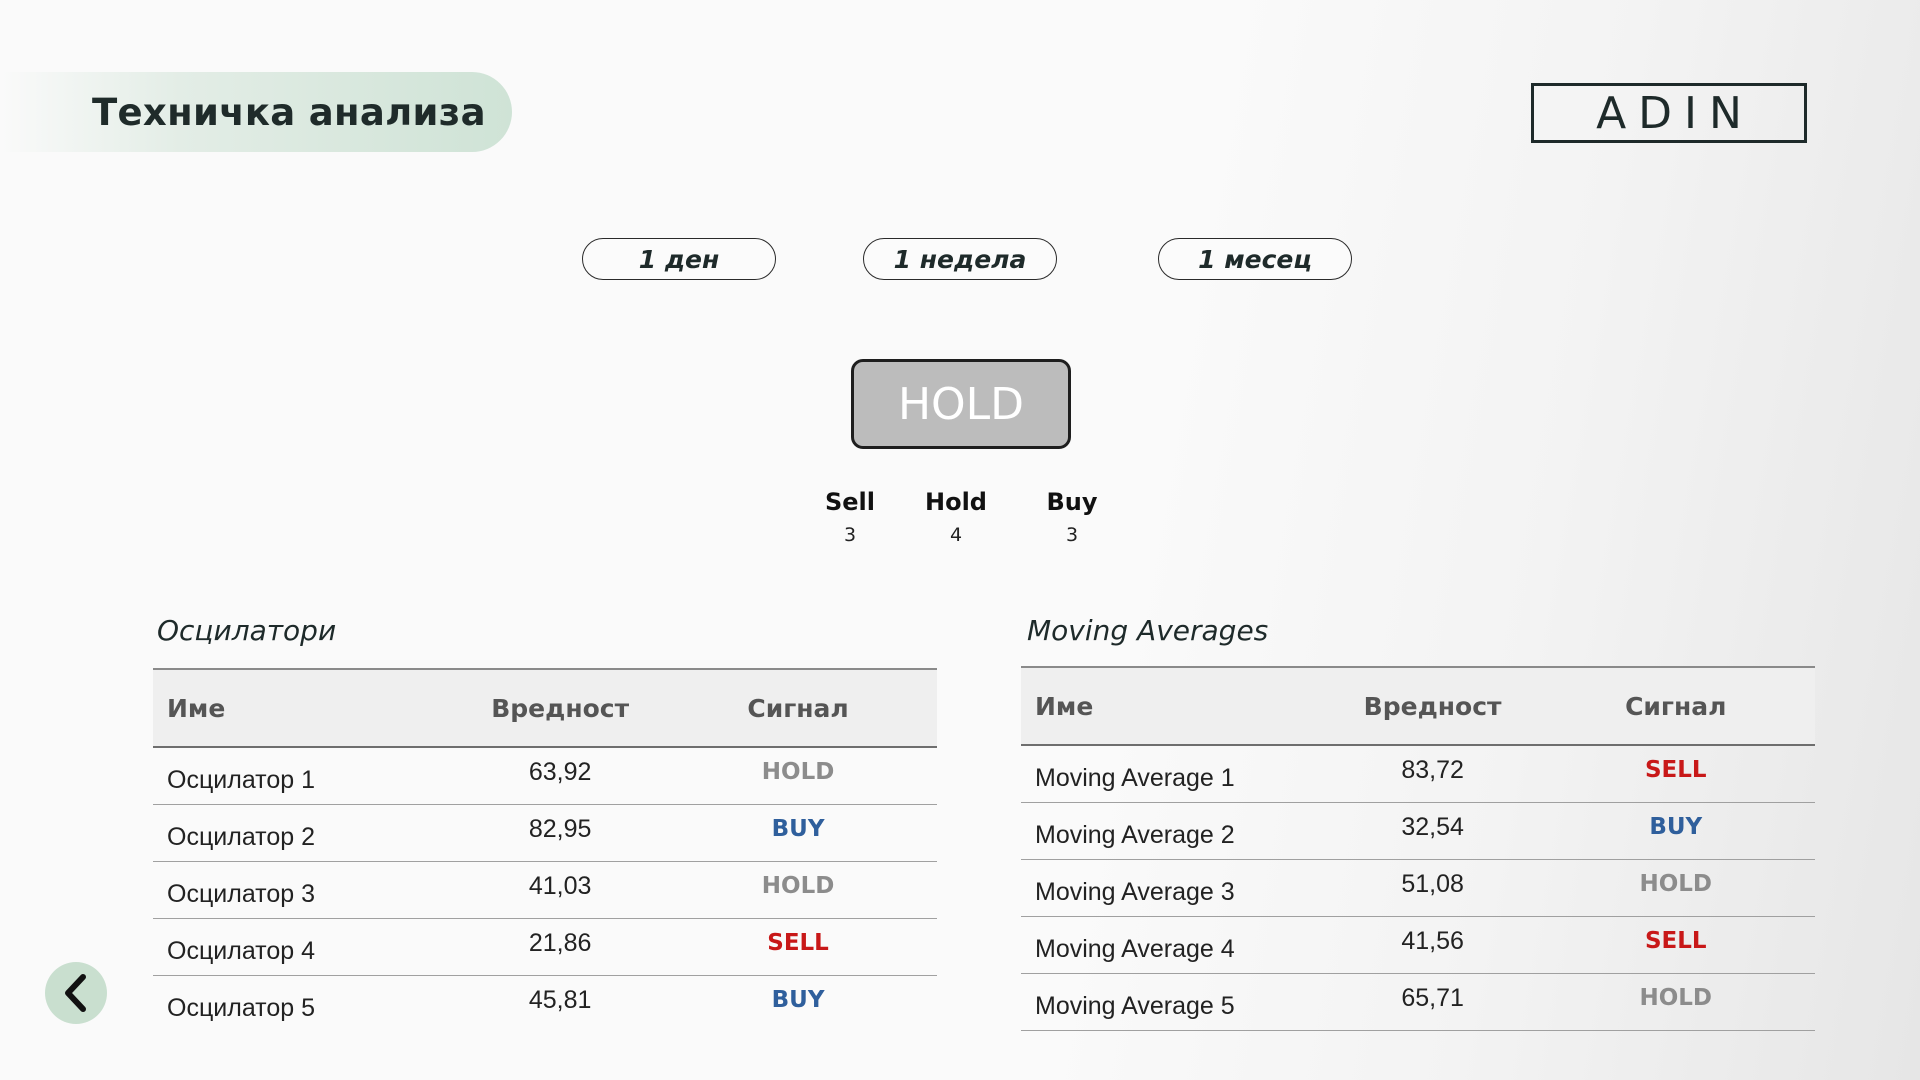 Image resolution: width=1920 pixels, height=1080 pixels. Describe the element at coordinates (1432, 769) in the screenshot. I see `row-value: 83,72` at that location.